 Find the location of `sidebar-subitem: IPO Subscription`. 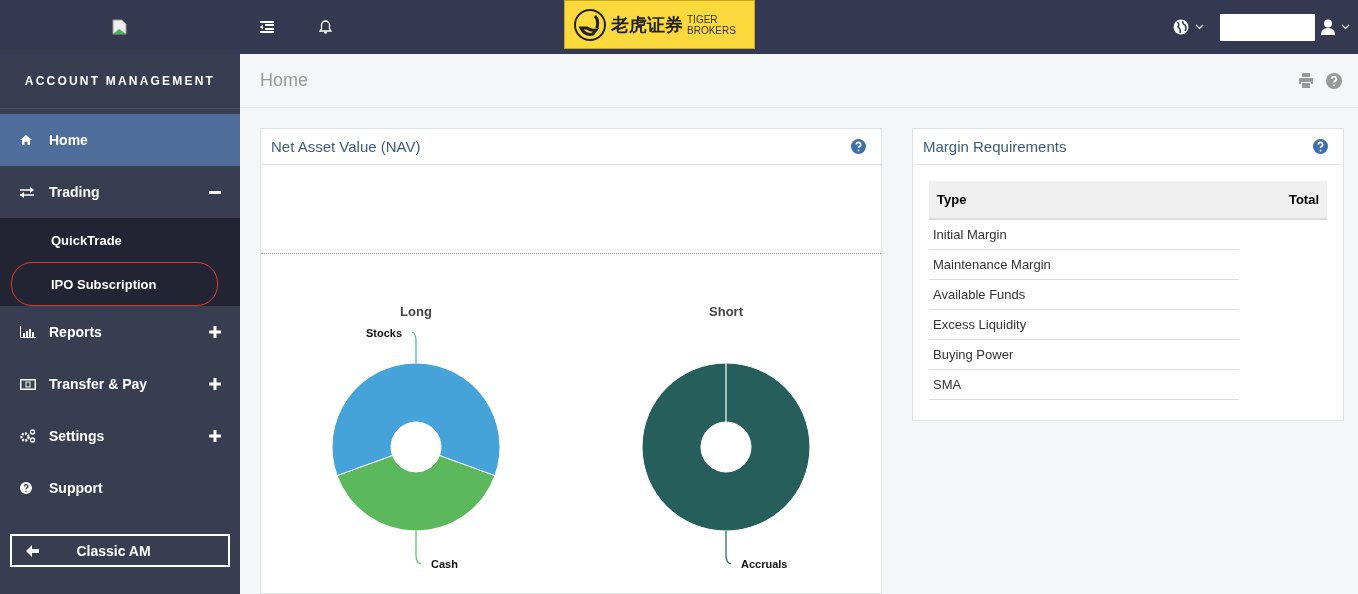

sidebar-subitem: IPO Subscription is located at coordinates (114, 284).